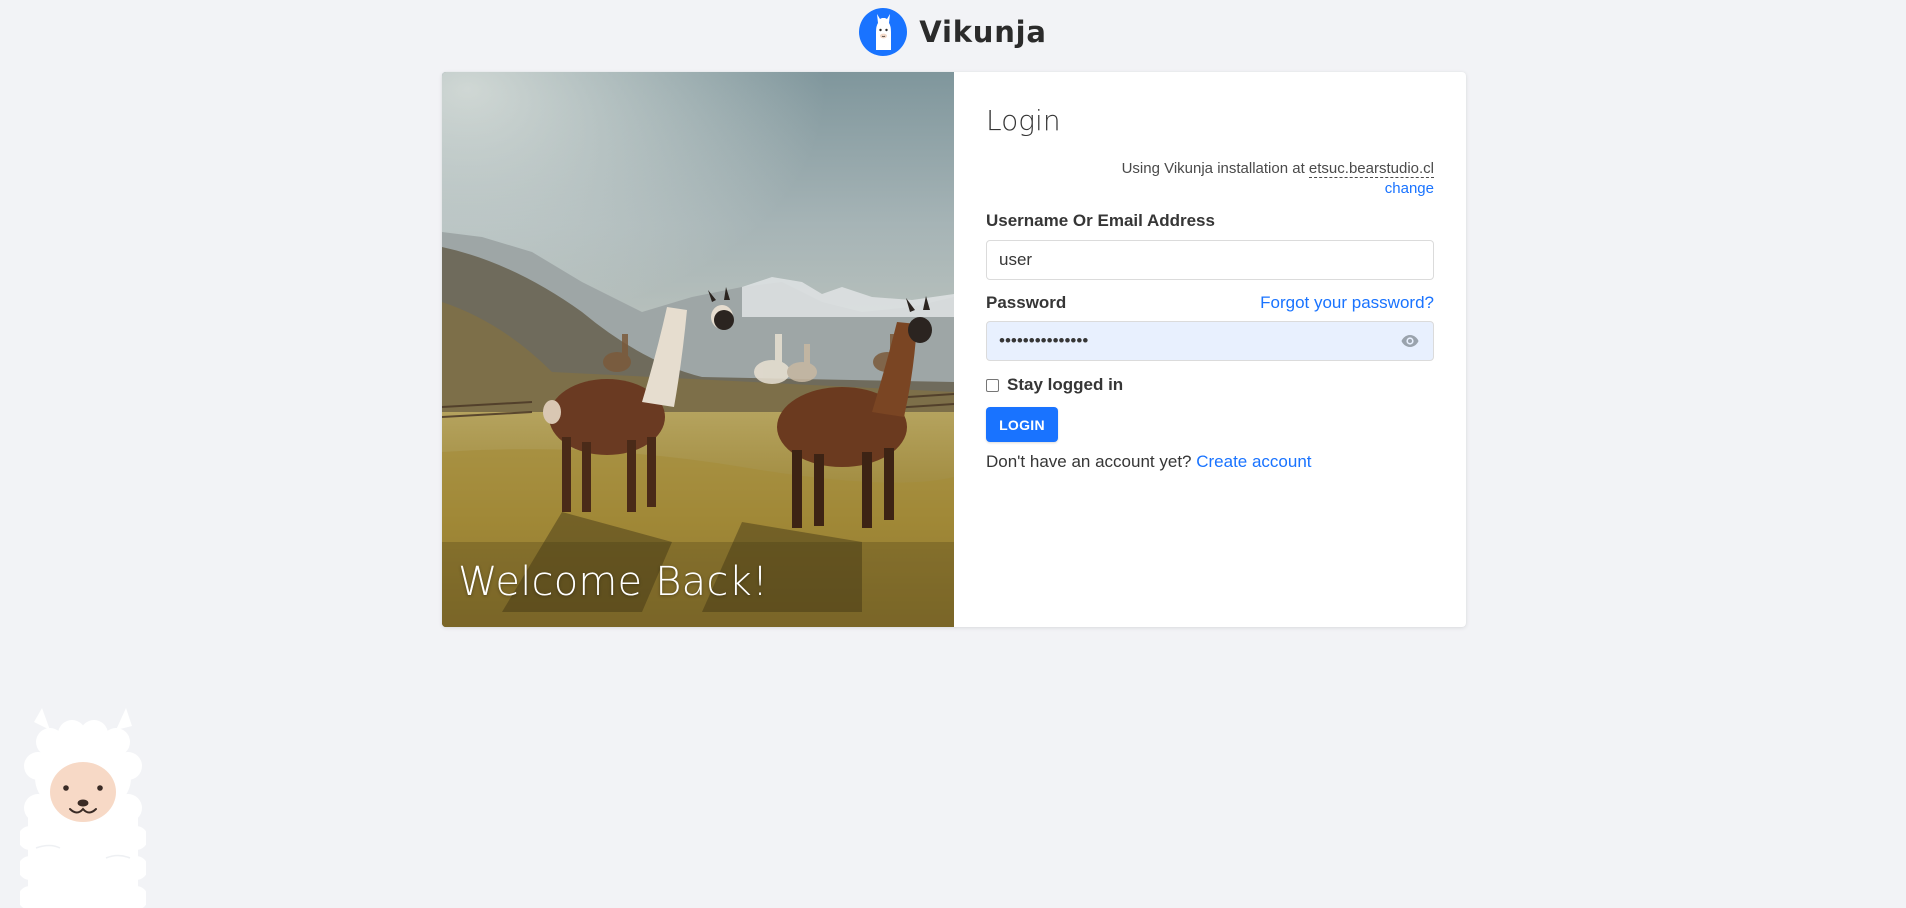 This screenshot has height=908, width=1906. What do you see at coordinates (1089, 461) in the screenshot?
I see `signup-prefix: Don't have an account yet?` at bounding box center [1089, 461].